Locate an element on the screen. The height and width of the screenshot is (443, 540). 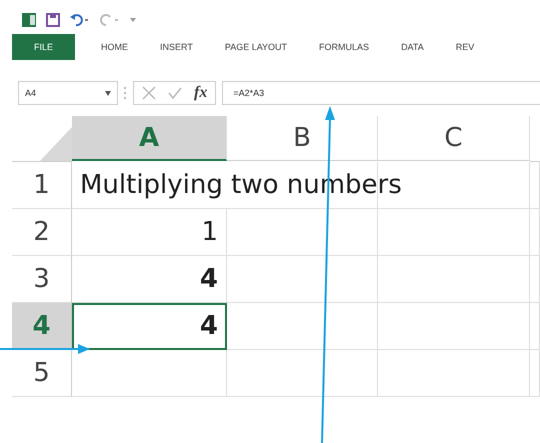
grip-icon is located at coordinates (125, 93).